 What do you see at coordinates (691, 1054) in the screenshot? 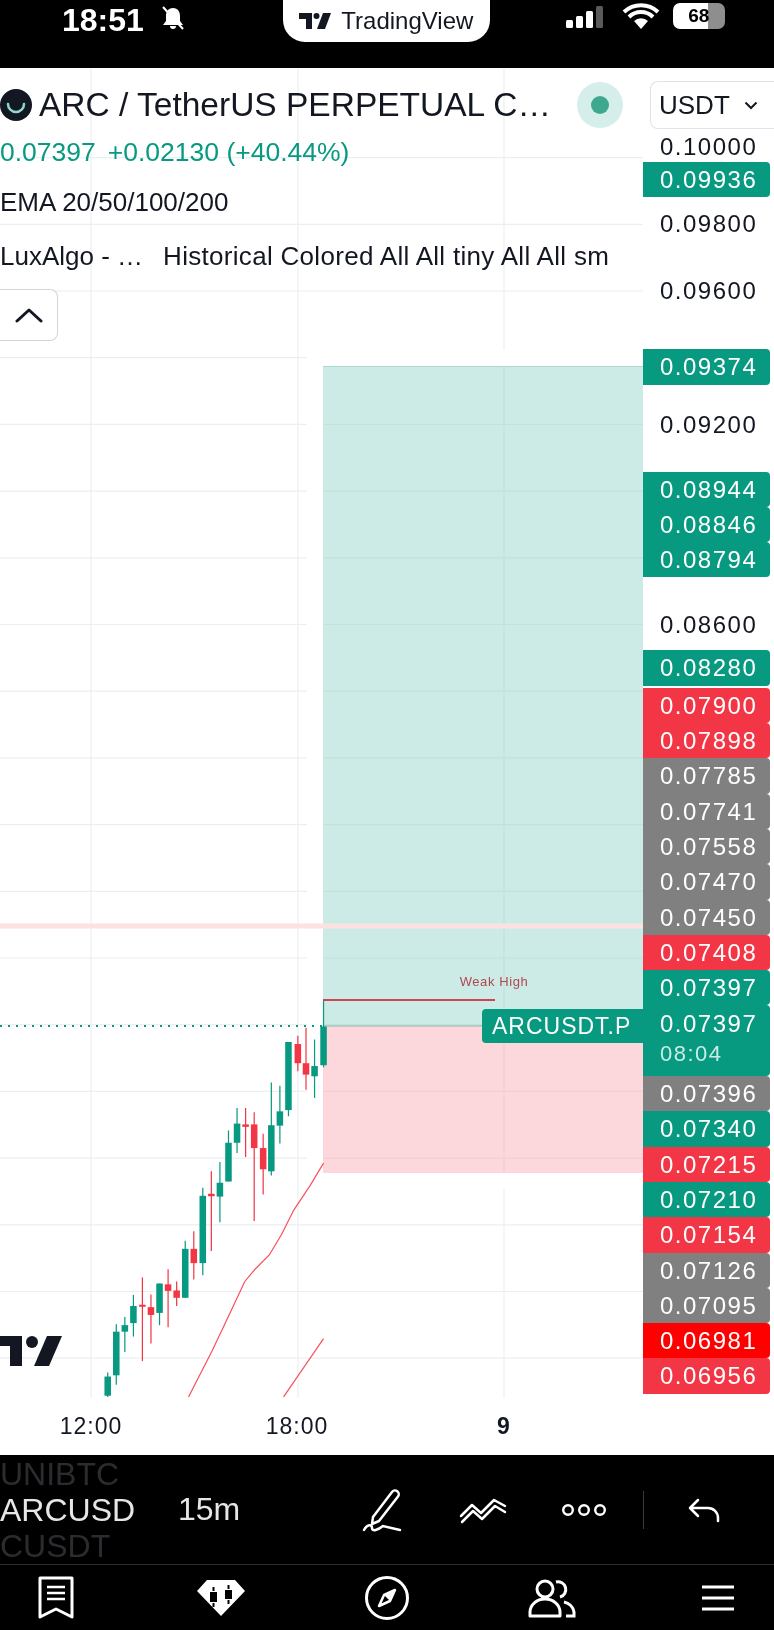
I see `countdown-text: 08:04` at bounding box center [691, 1054].